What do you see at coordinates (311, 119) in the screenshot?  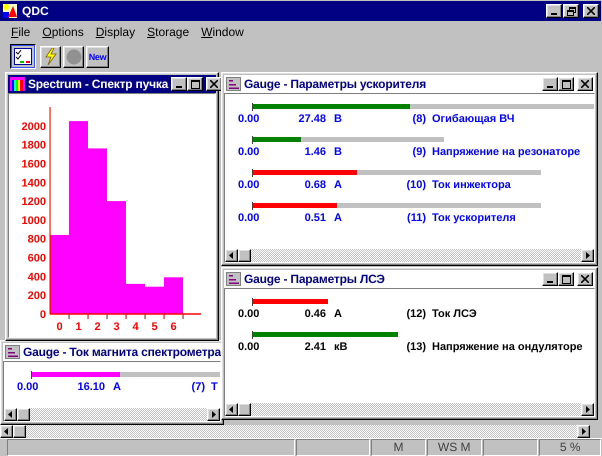 I see `gauge-value: 27.48` at bounding box center [311, 119].